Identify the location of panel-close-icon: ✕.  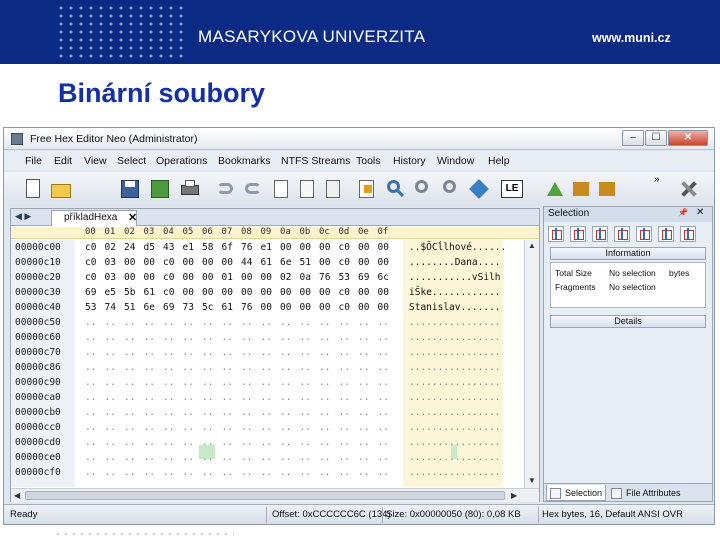
(700, 212).